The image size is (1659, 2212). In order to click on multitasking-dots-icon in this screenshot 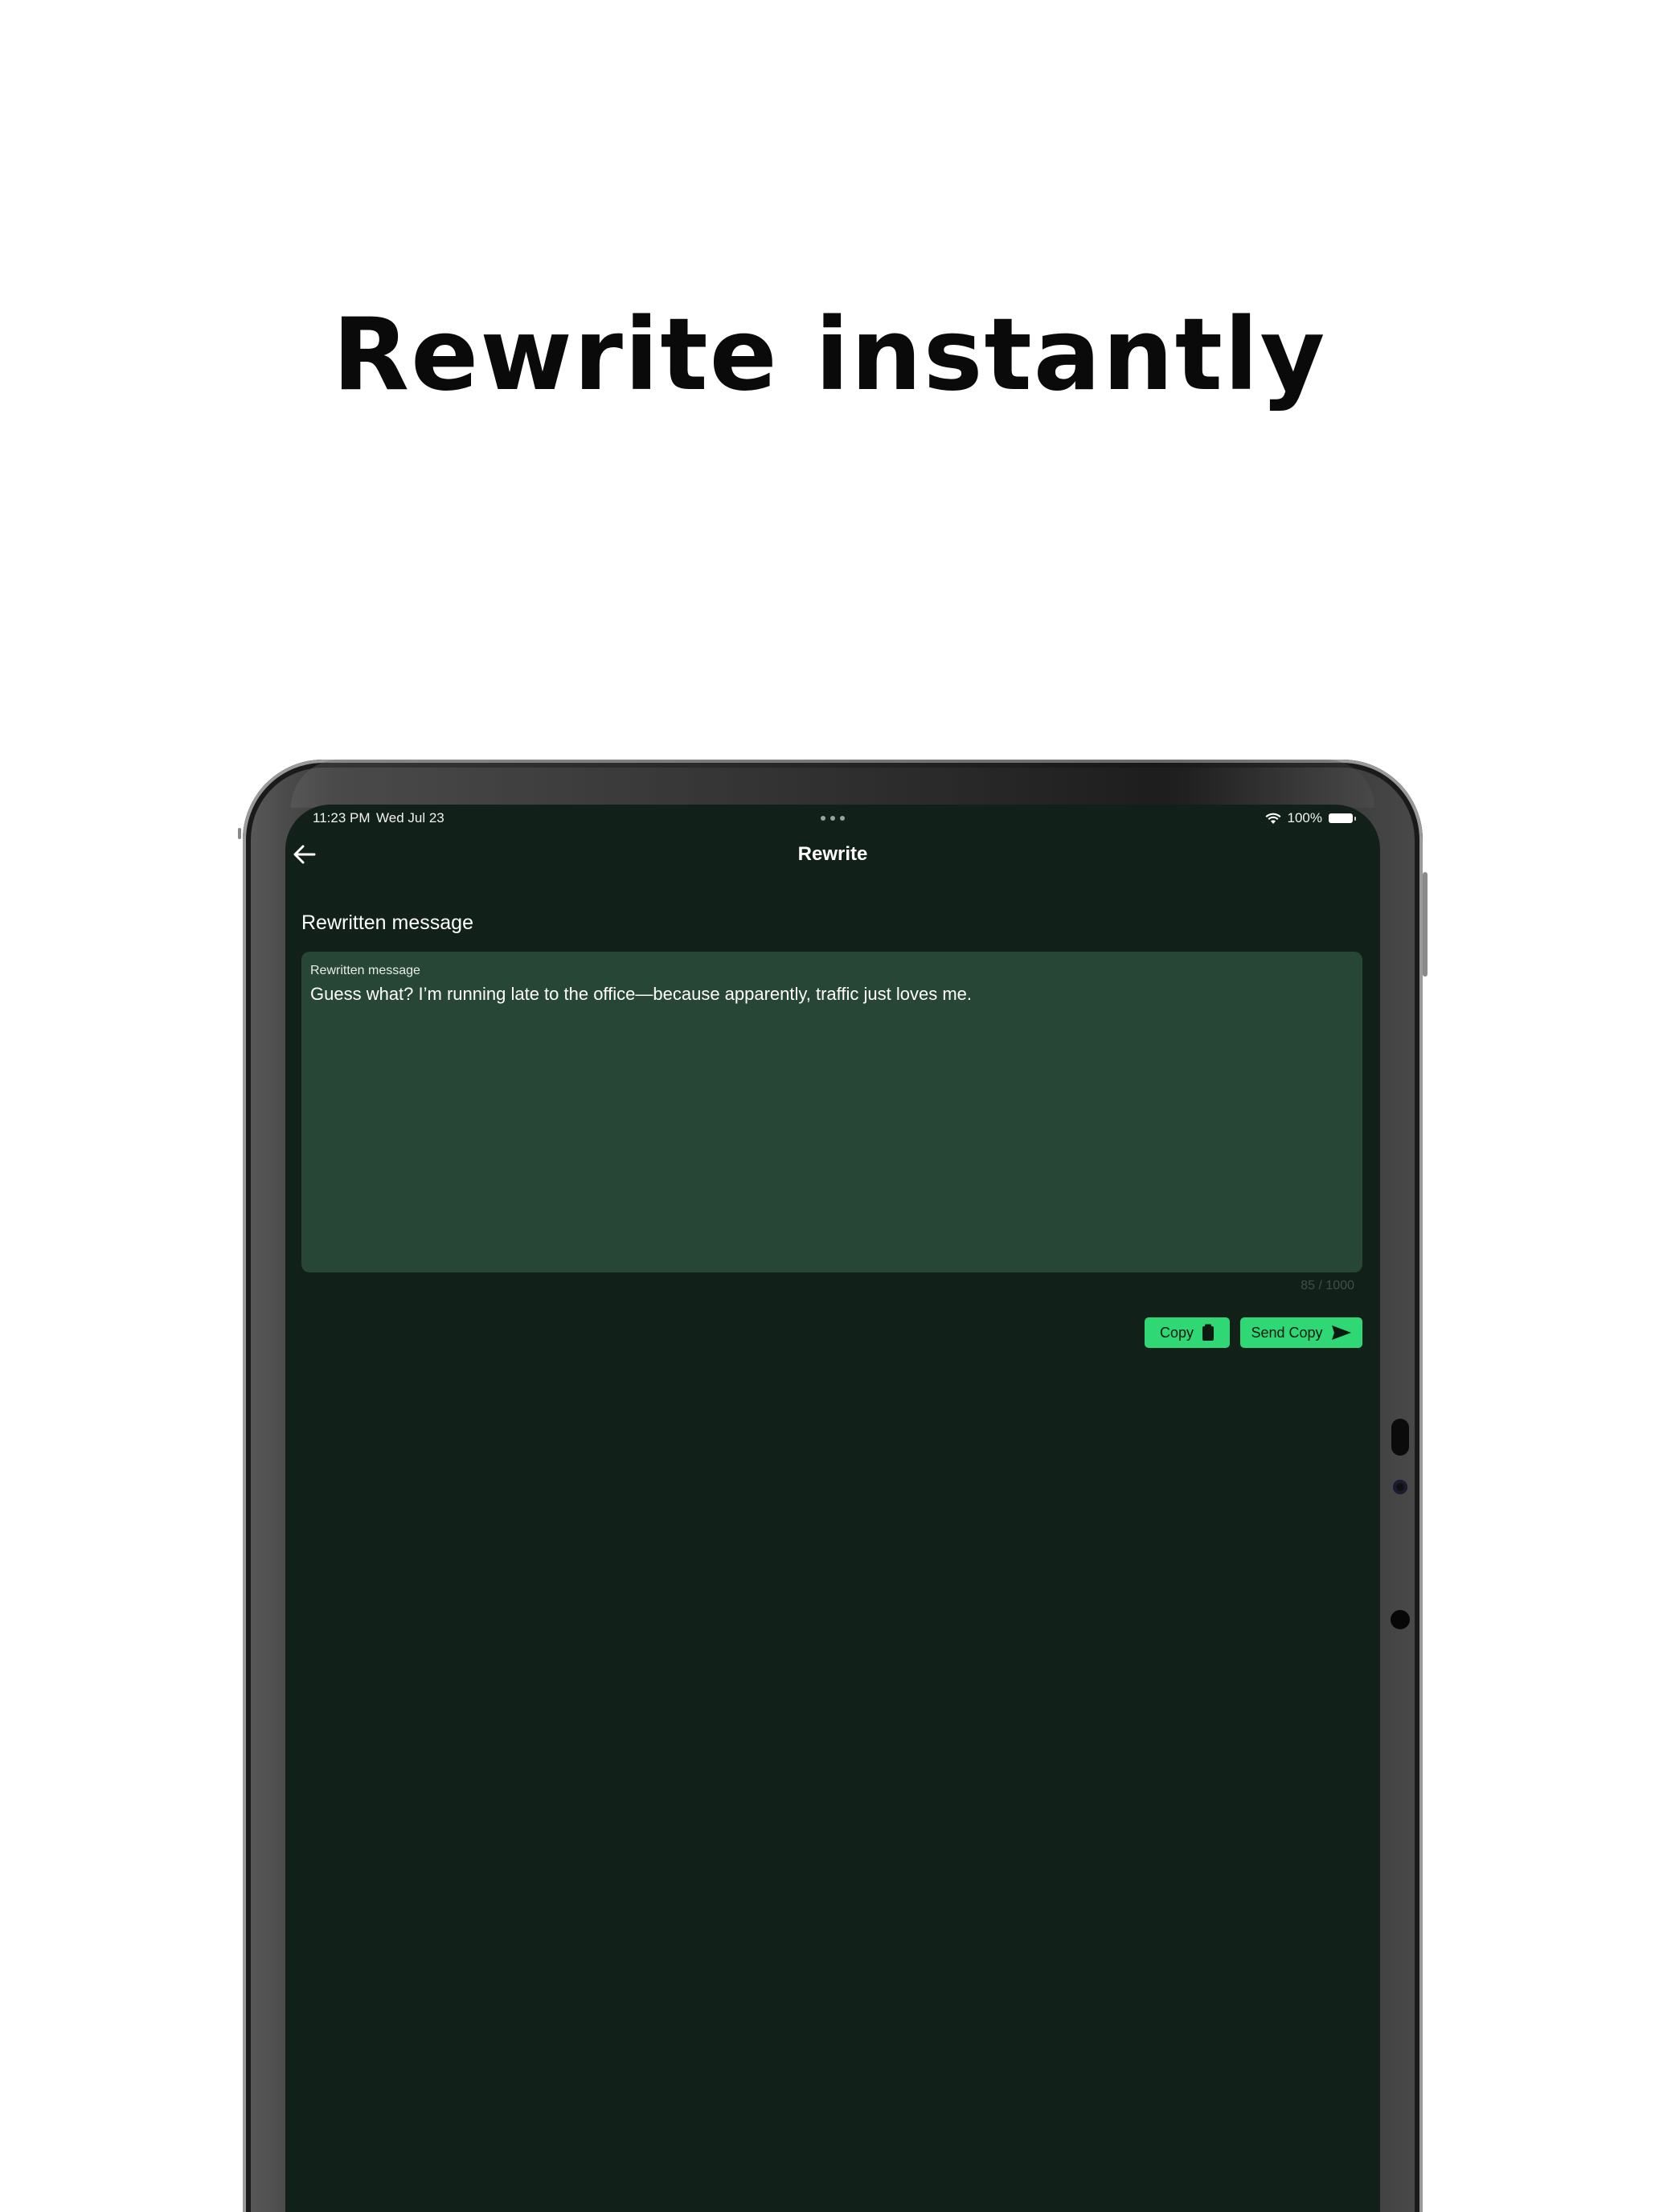, I will do `click(833, 819)`.